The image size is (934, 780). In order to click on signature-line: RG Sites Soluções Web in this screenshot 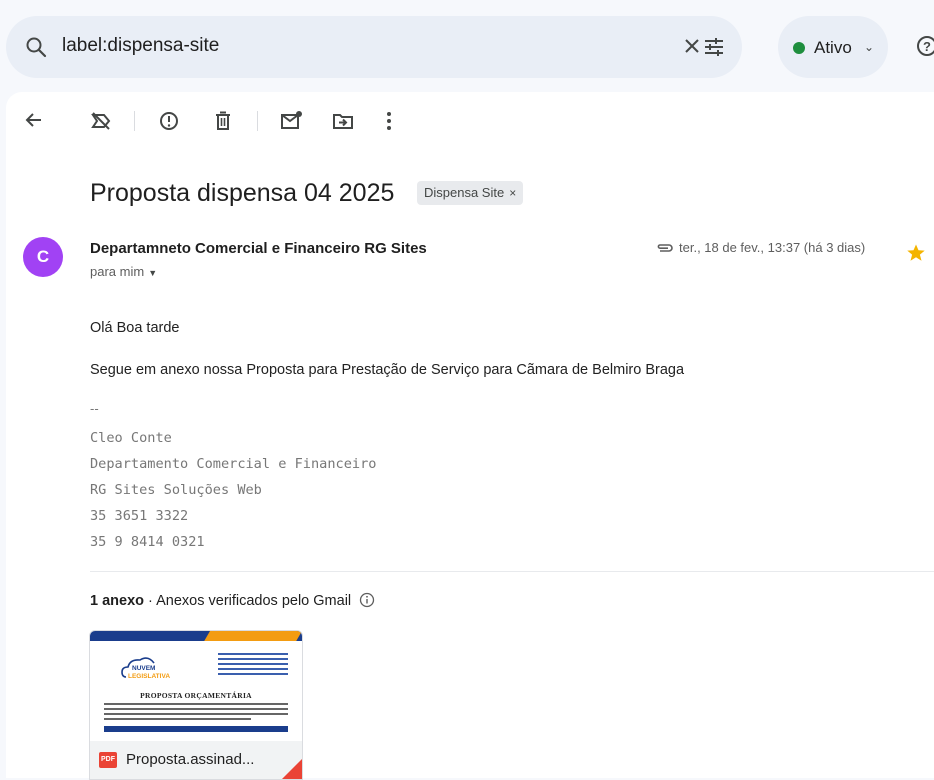, I will do `click(176, 490)`.